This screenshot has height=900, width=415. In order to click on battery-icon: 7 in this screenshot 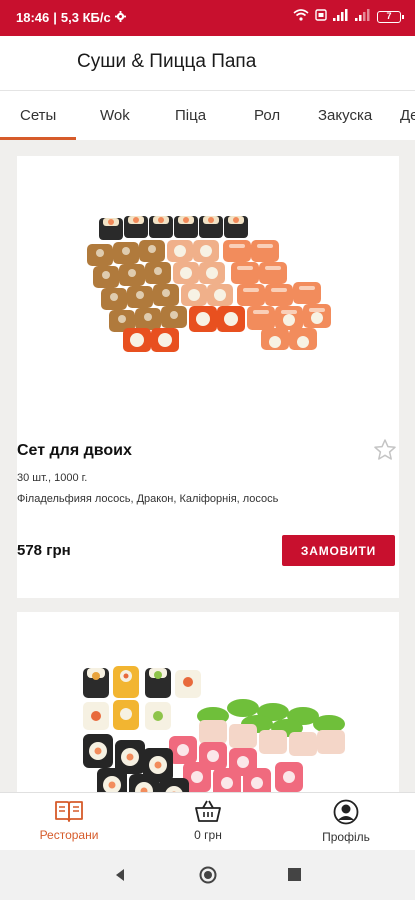, I will do `click(390, 16)`.